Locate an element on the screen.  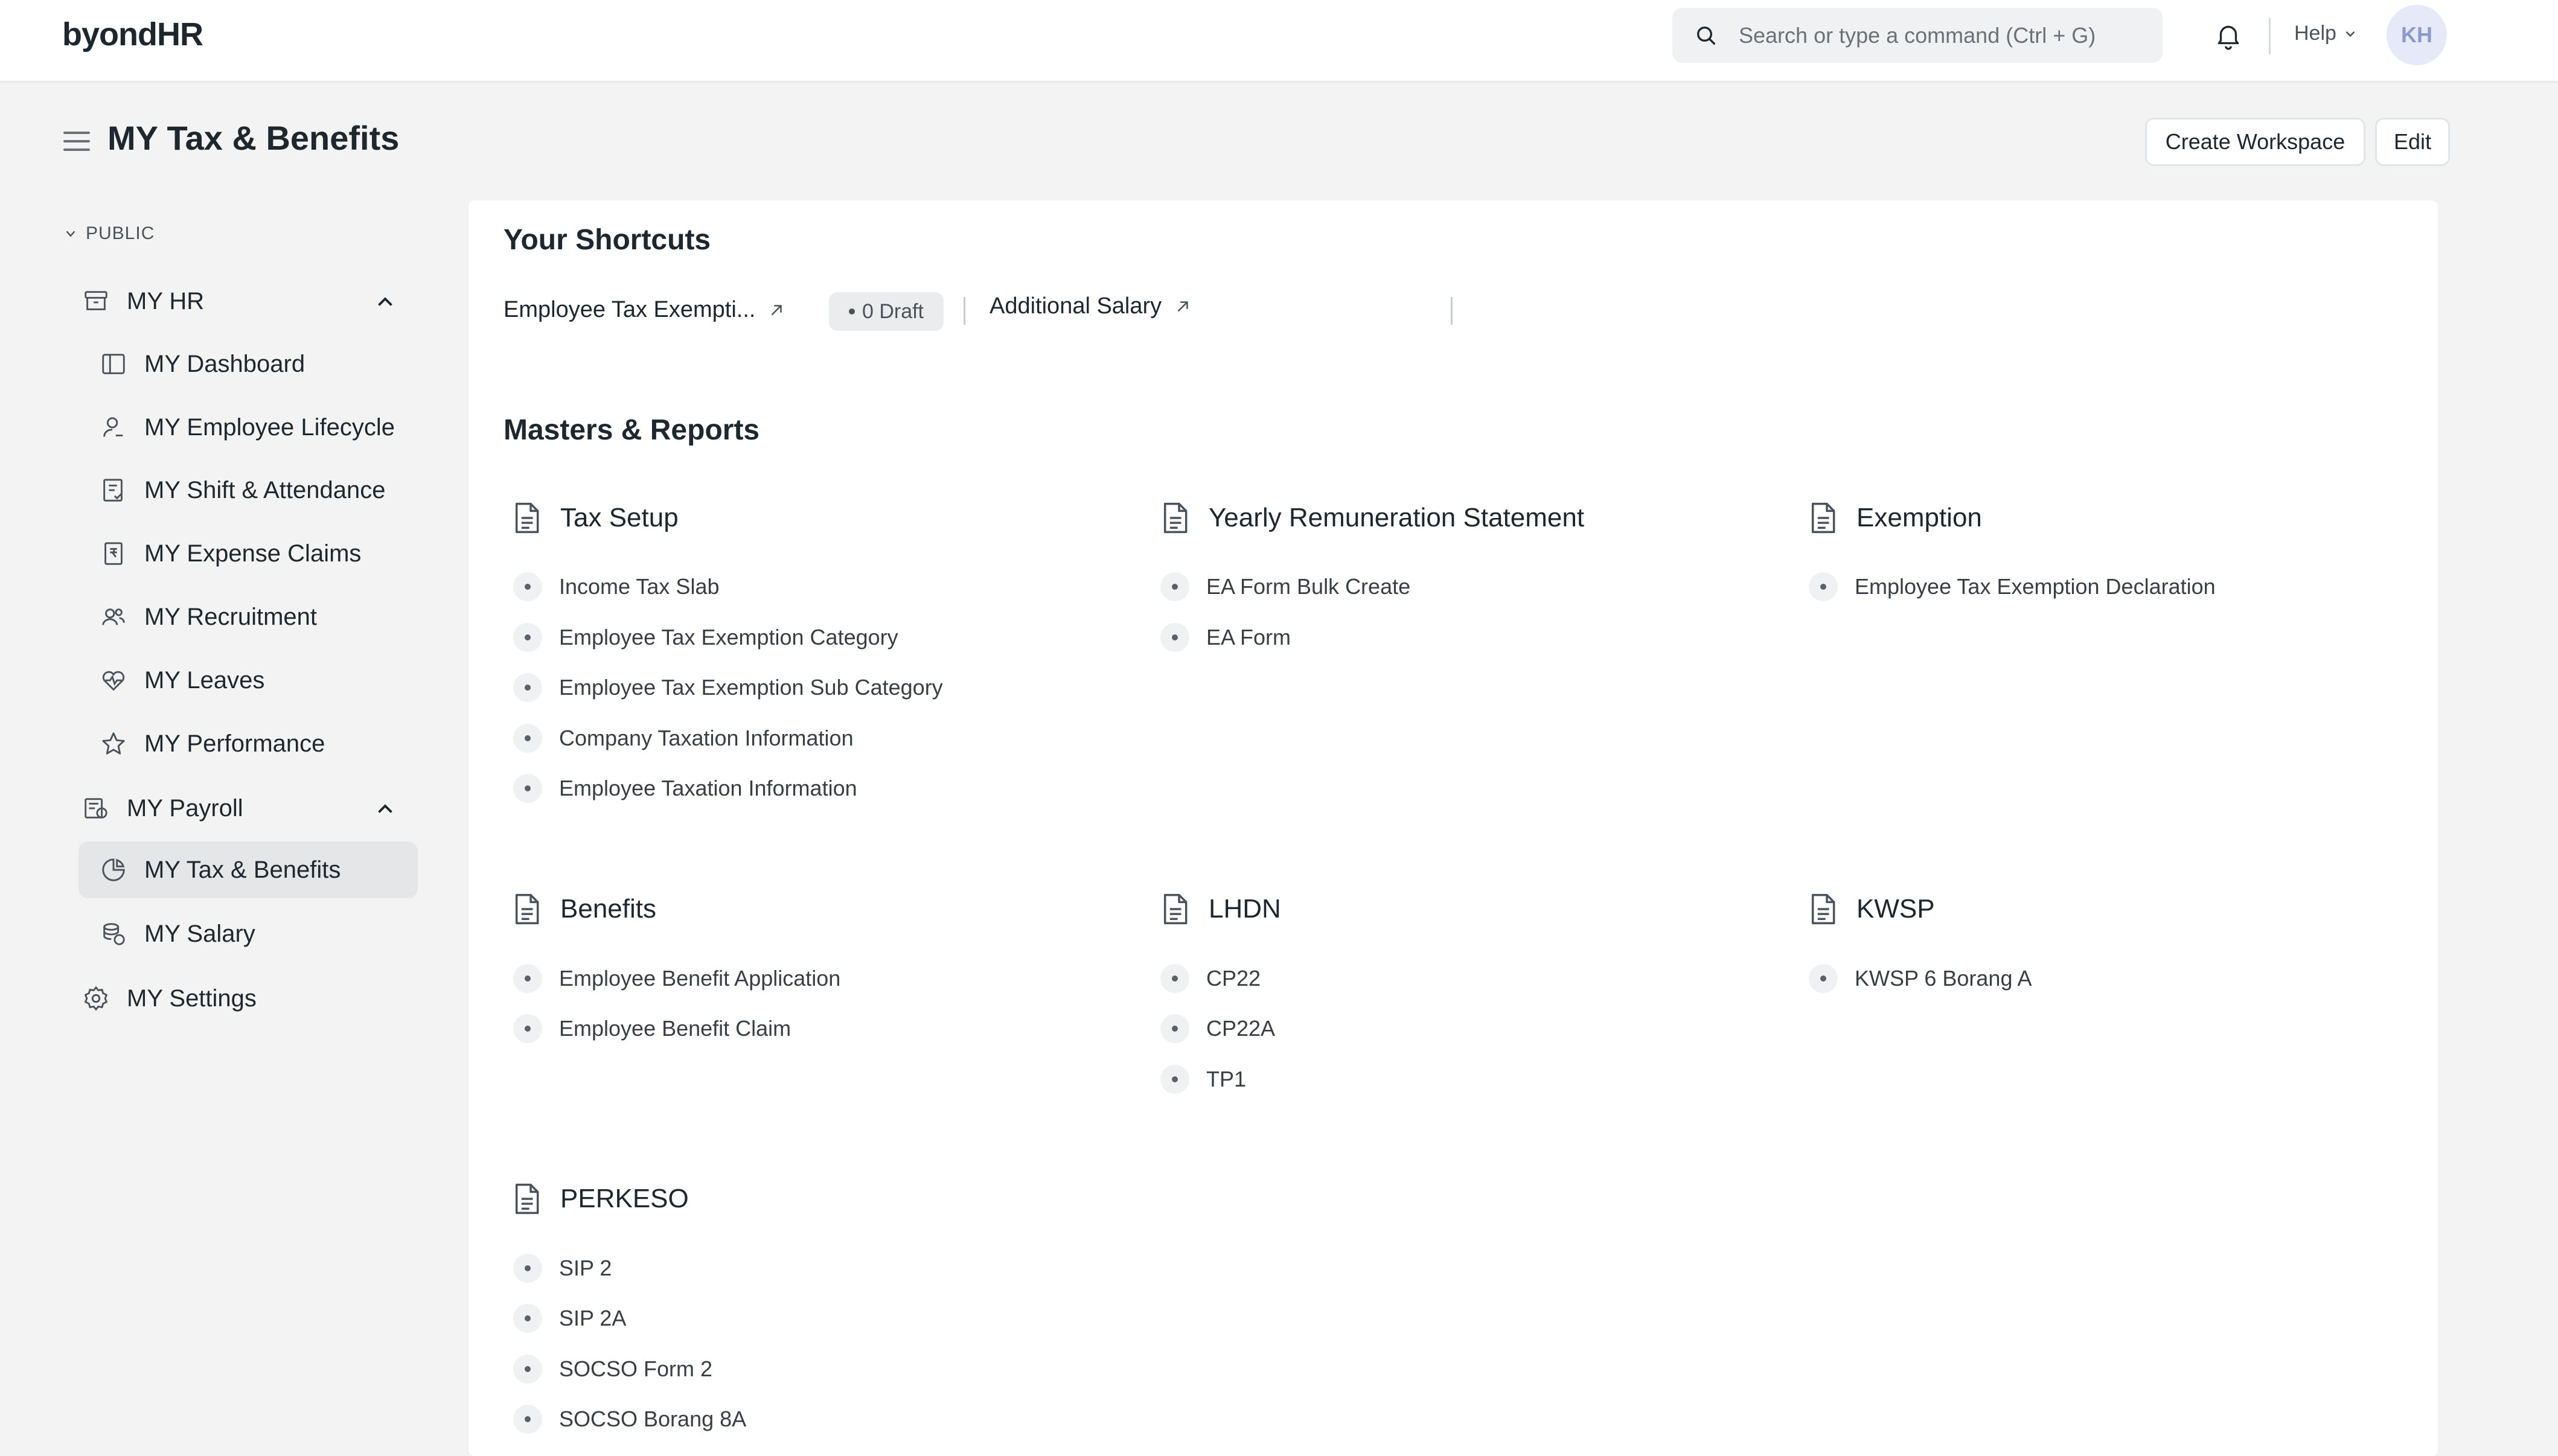
card-title: Yearly Remuneration Statement is located at coordinates (1397, 517).